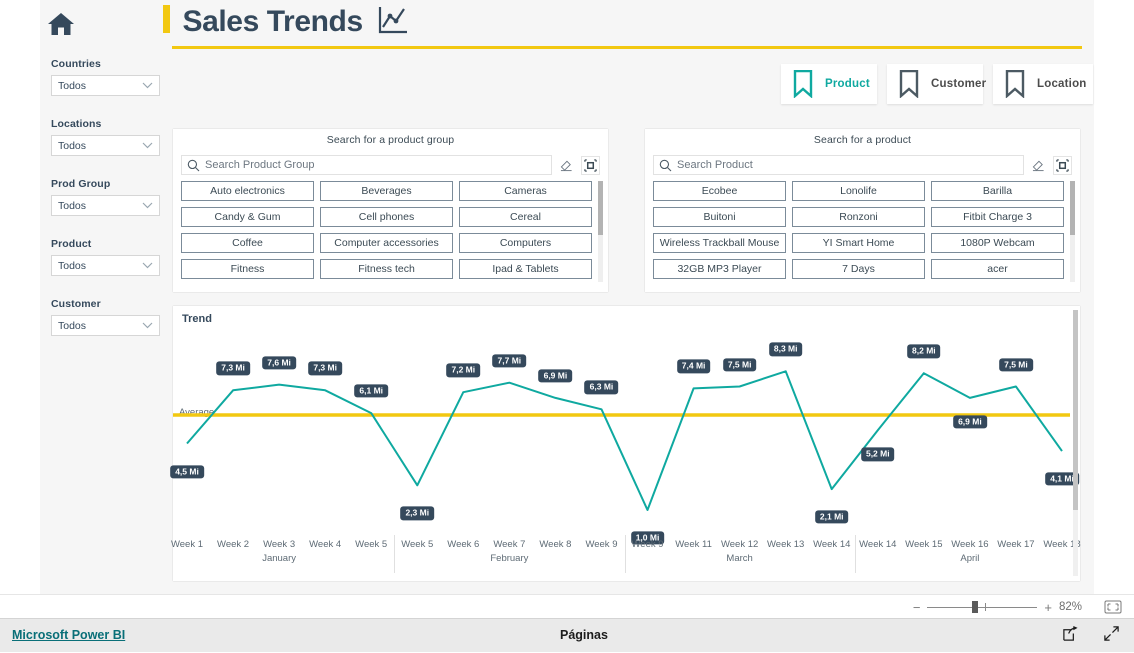 Image resolution: width=1134 pixels, height=653 pixels. I want to click on product-scrollbar, so click(1072, 231).